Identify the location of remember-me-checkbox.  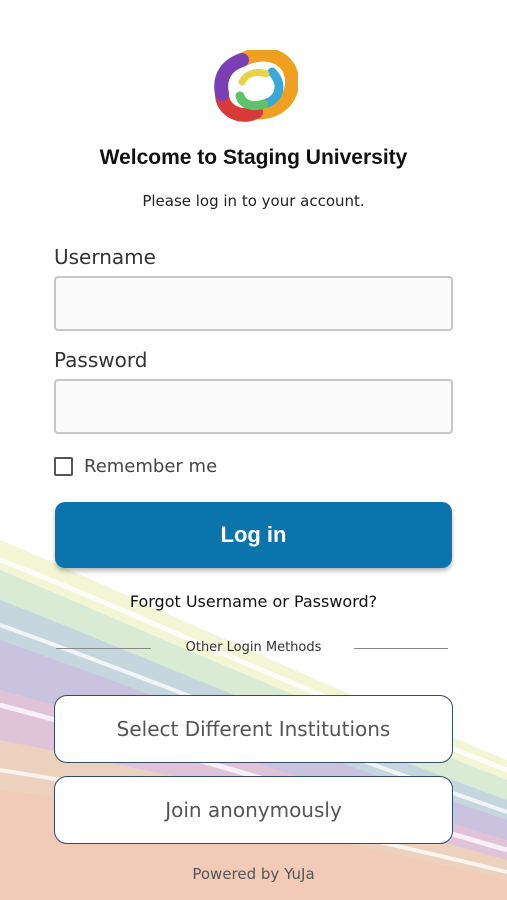
(63, 466).